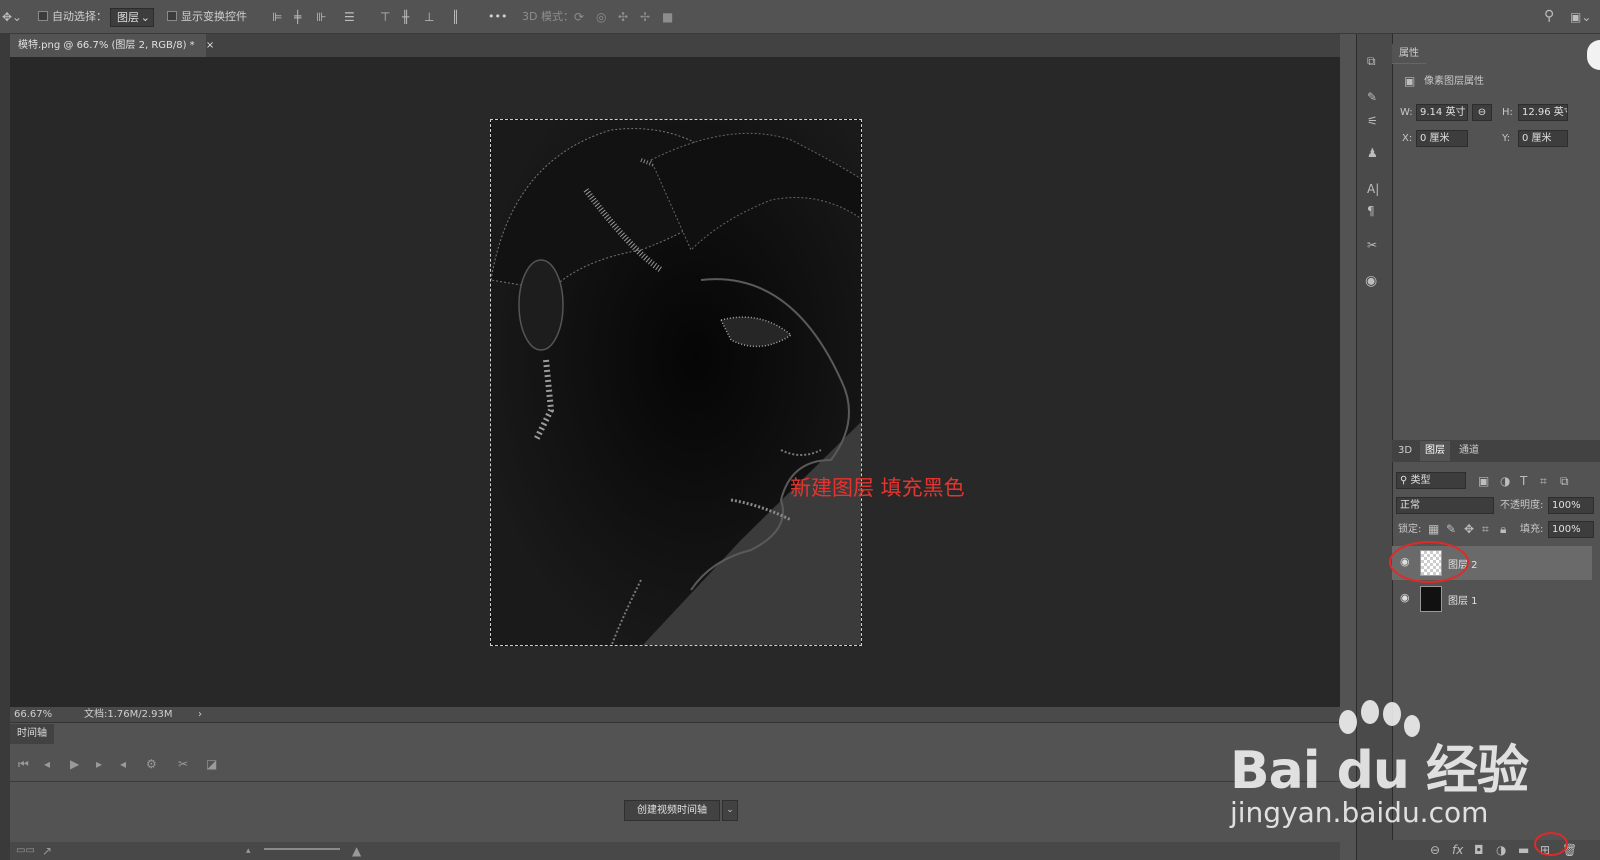 The height and width of the screenshot is (860, 1600). I want to click on document-tab-title: 模特.png @ 66.7% (图层 2, RGB/8) *, so click(106, 45).